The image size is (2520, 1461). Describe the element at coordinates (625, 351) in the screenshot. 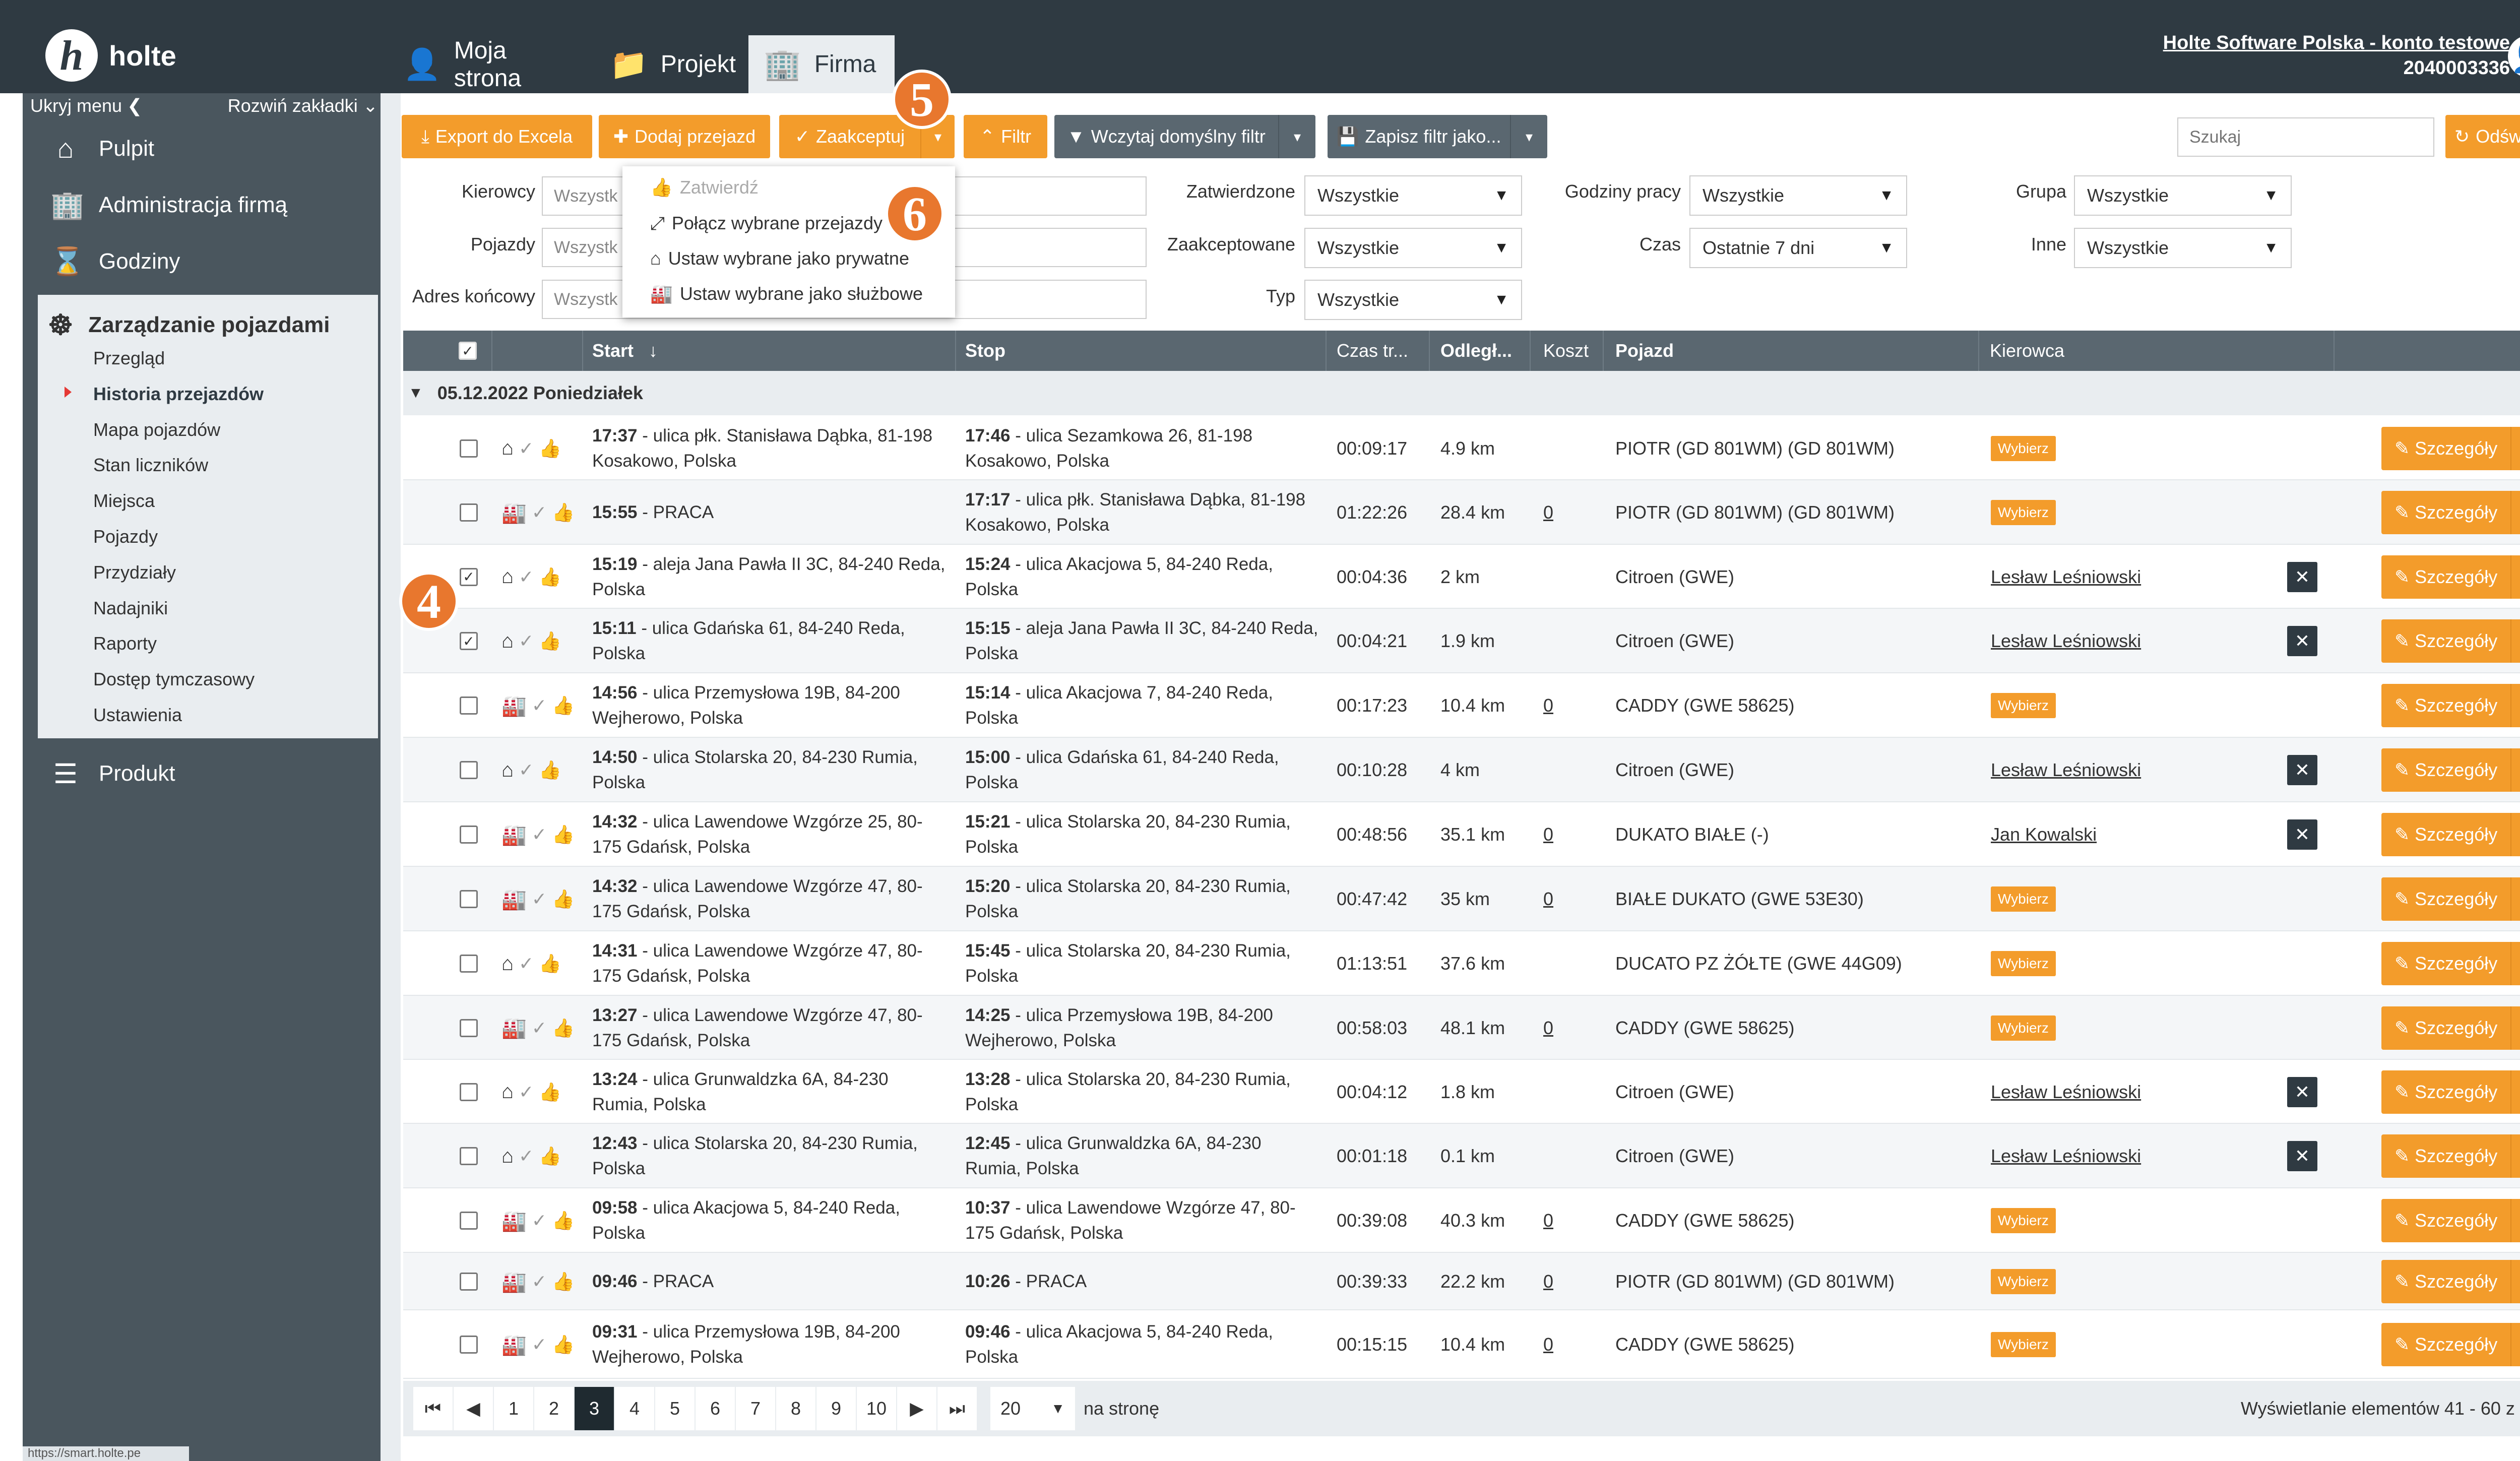

I see `column-header-start: Start ↓` at that location.